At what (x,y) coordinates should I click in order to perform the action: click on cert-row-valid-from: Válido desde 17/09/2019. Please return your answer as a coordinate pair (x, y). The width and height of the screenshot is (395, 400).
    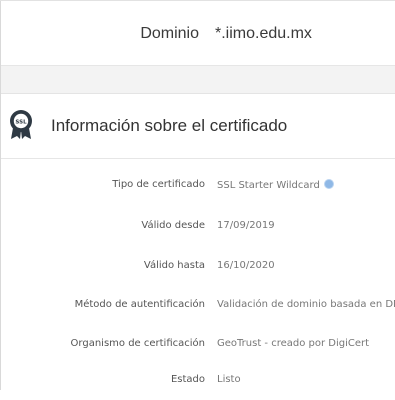
    Looking at the image, I should click on (198, 227).